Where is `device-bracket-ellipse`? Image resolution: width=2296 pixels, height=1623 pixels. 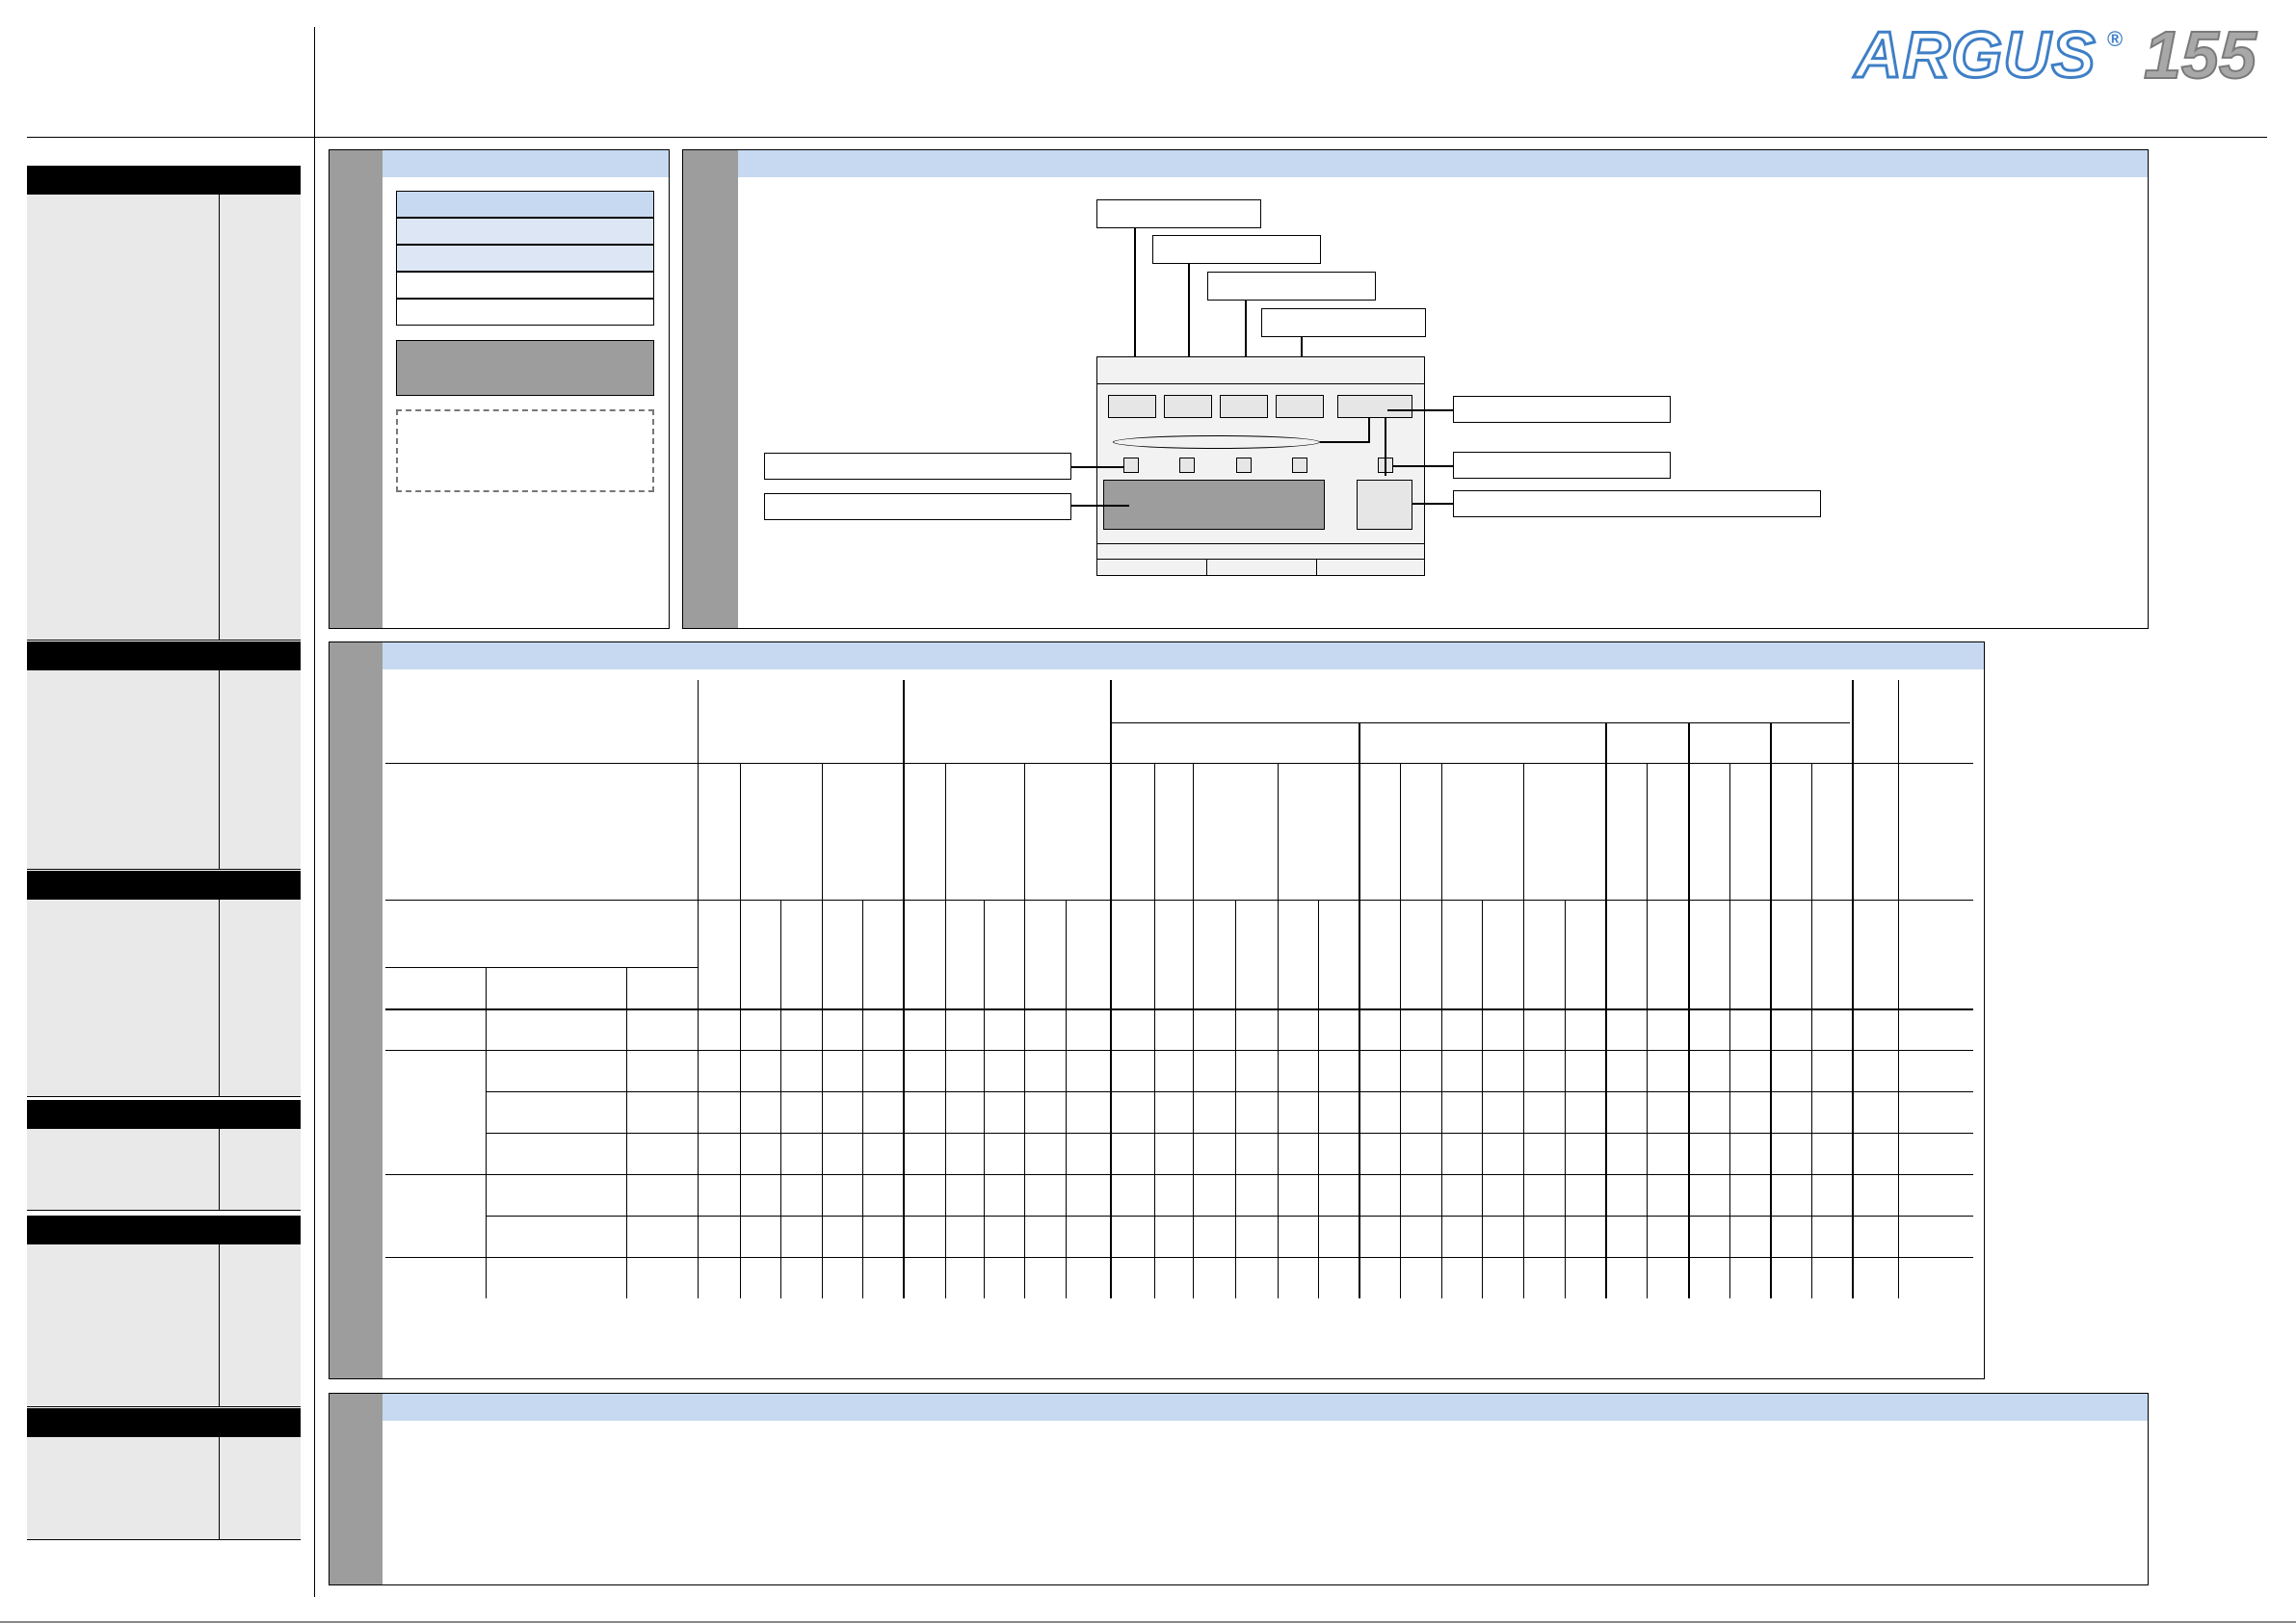
device-bracket-ellipse is located at coordinates (1216, 442).